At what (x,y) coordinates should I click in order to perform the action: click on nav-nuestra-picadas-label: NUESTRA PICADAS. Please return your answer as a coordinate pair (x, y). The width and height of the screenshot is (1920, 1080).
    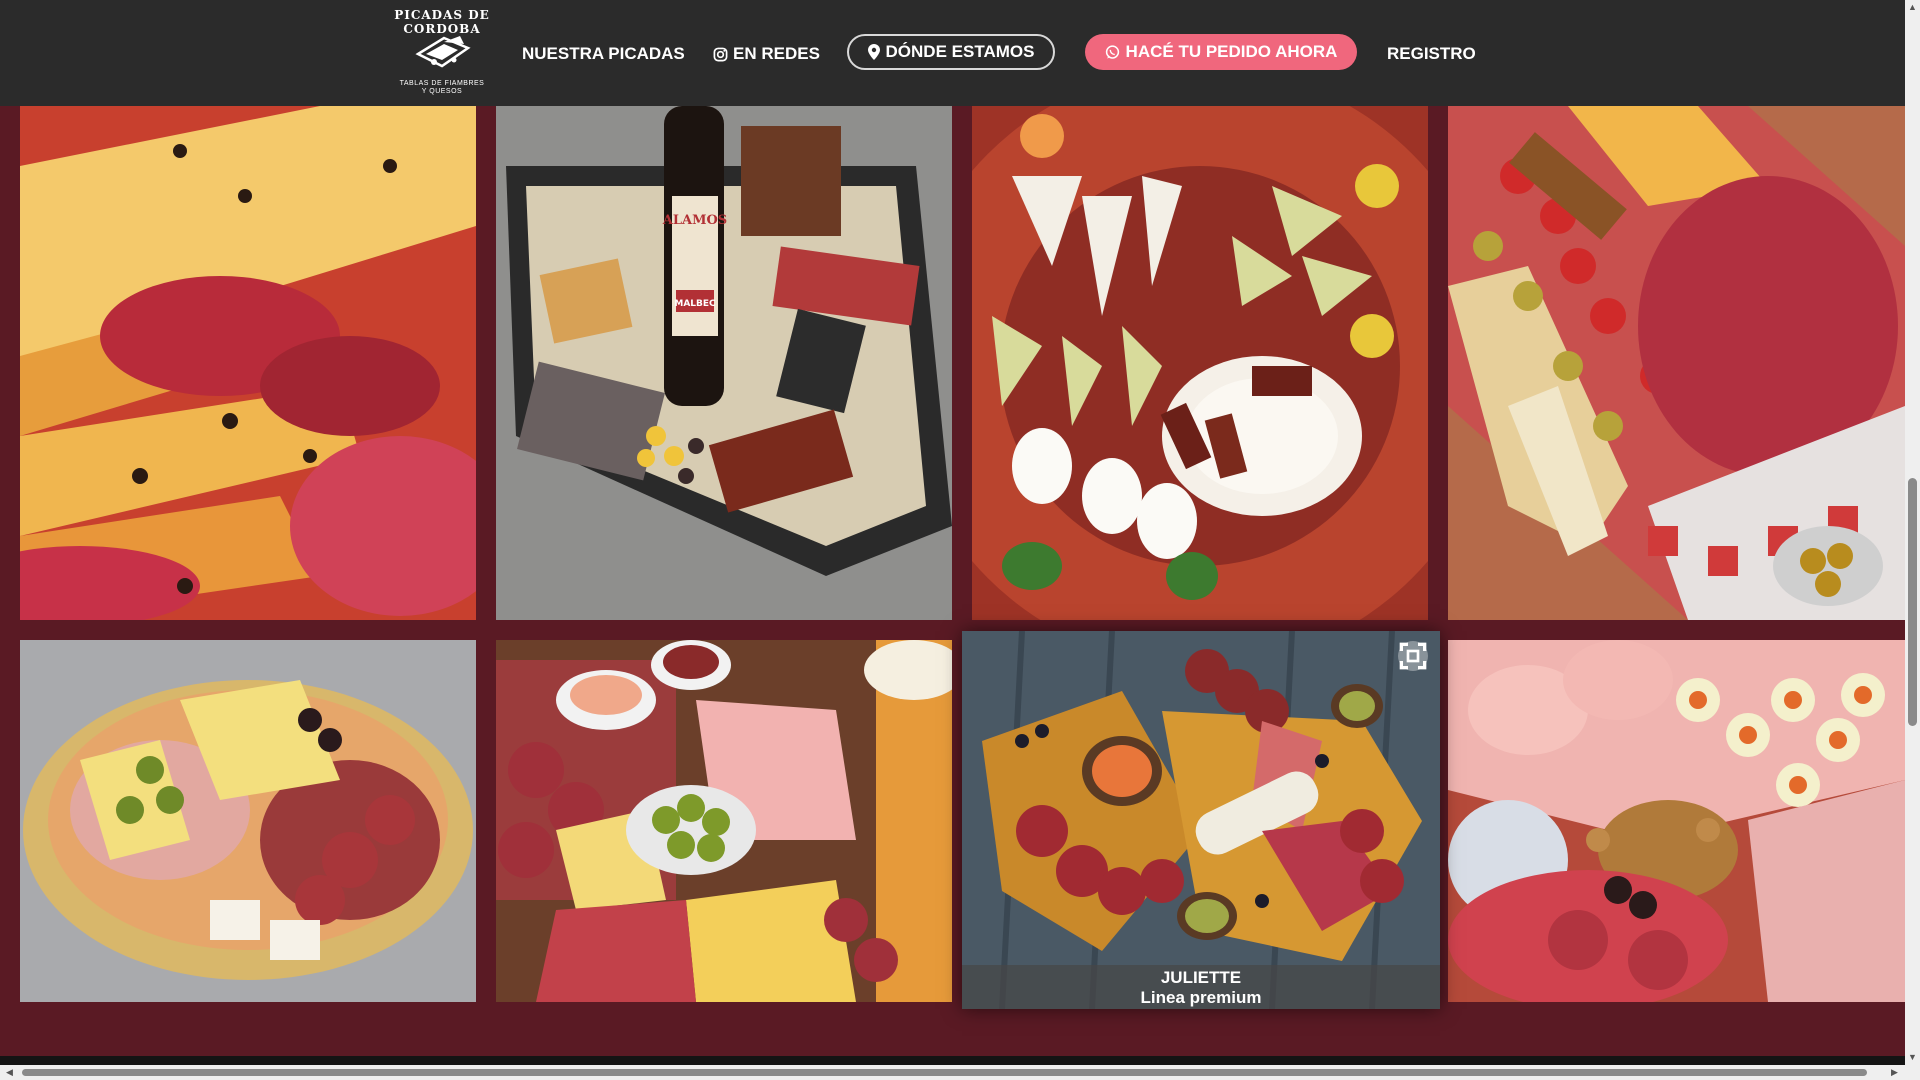
    Looking at the image, I should click on (603, 53).